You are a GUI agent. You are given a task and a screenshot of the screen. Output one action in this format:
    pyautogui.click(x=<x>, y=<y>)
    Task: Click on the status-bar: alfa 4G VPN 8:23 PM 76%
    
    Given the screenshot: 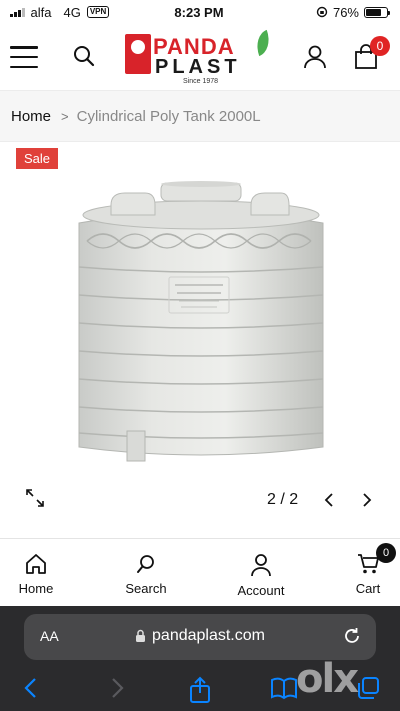 What is the action you would take?
    pyautogui.click(x=200, y=12)
    